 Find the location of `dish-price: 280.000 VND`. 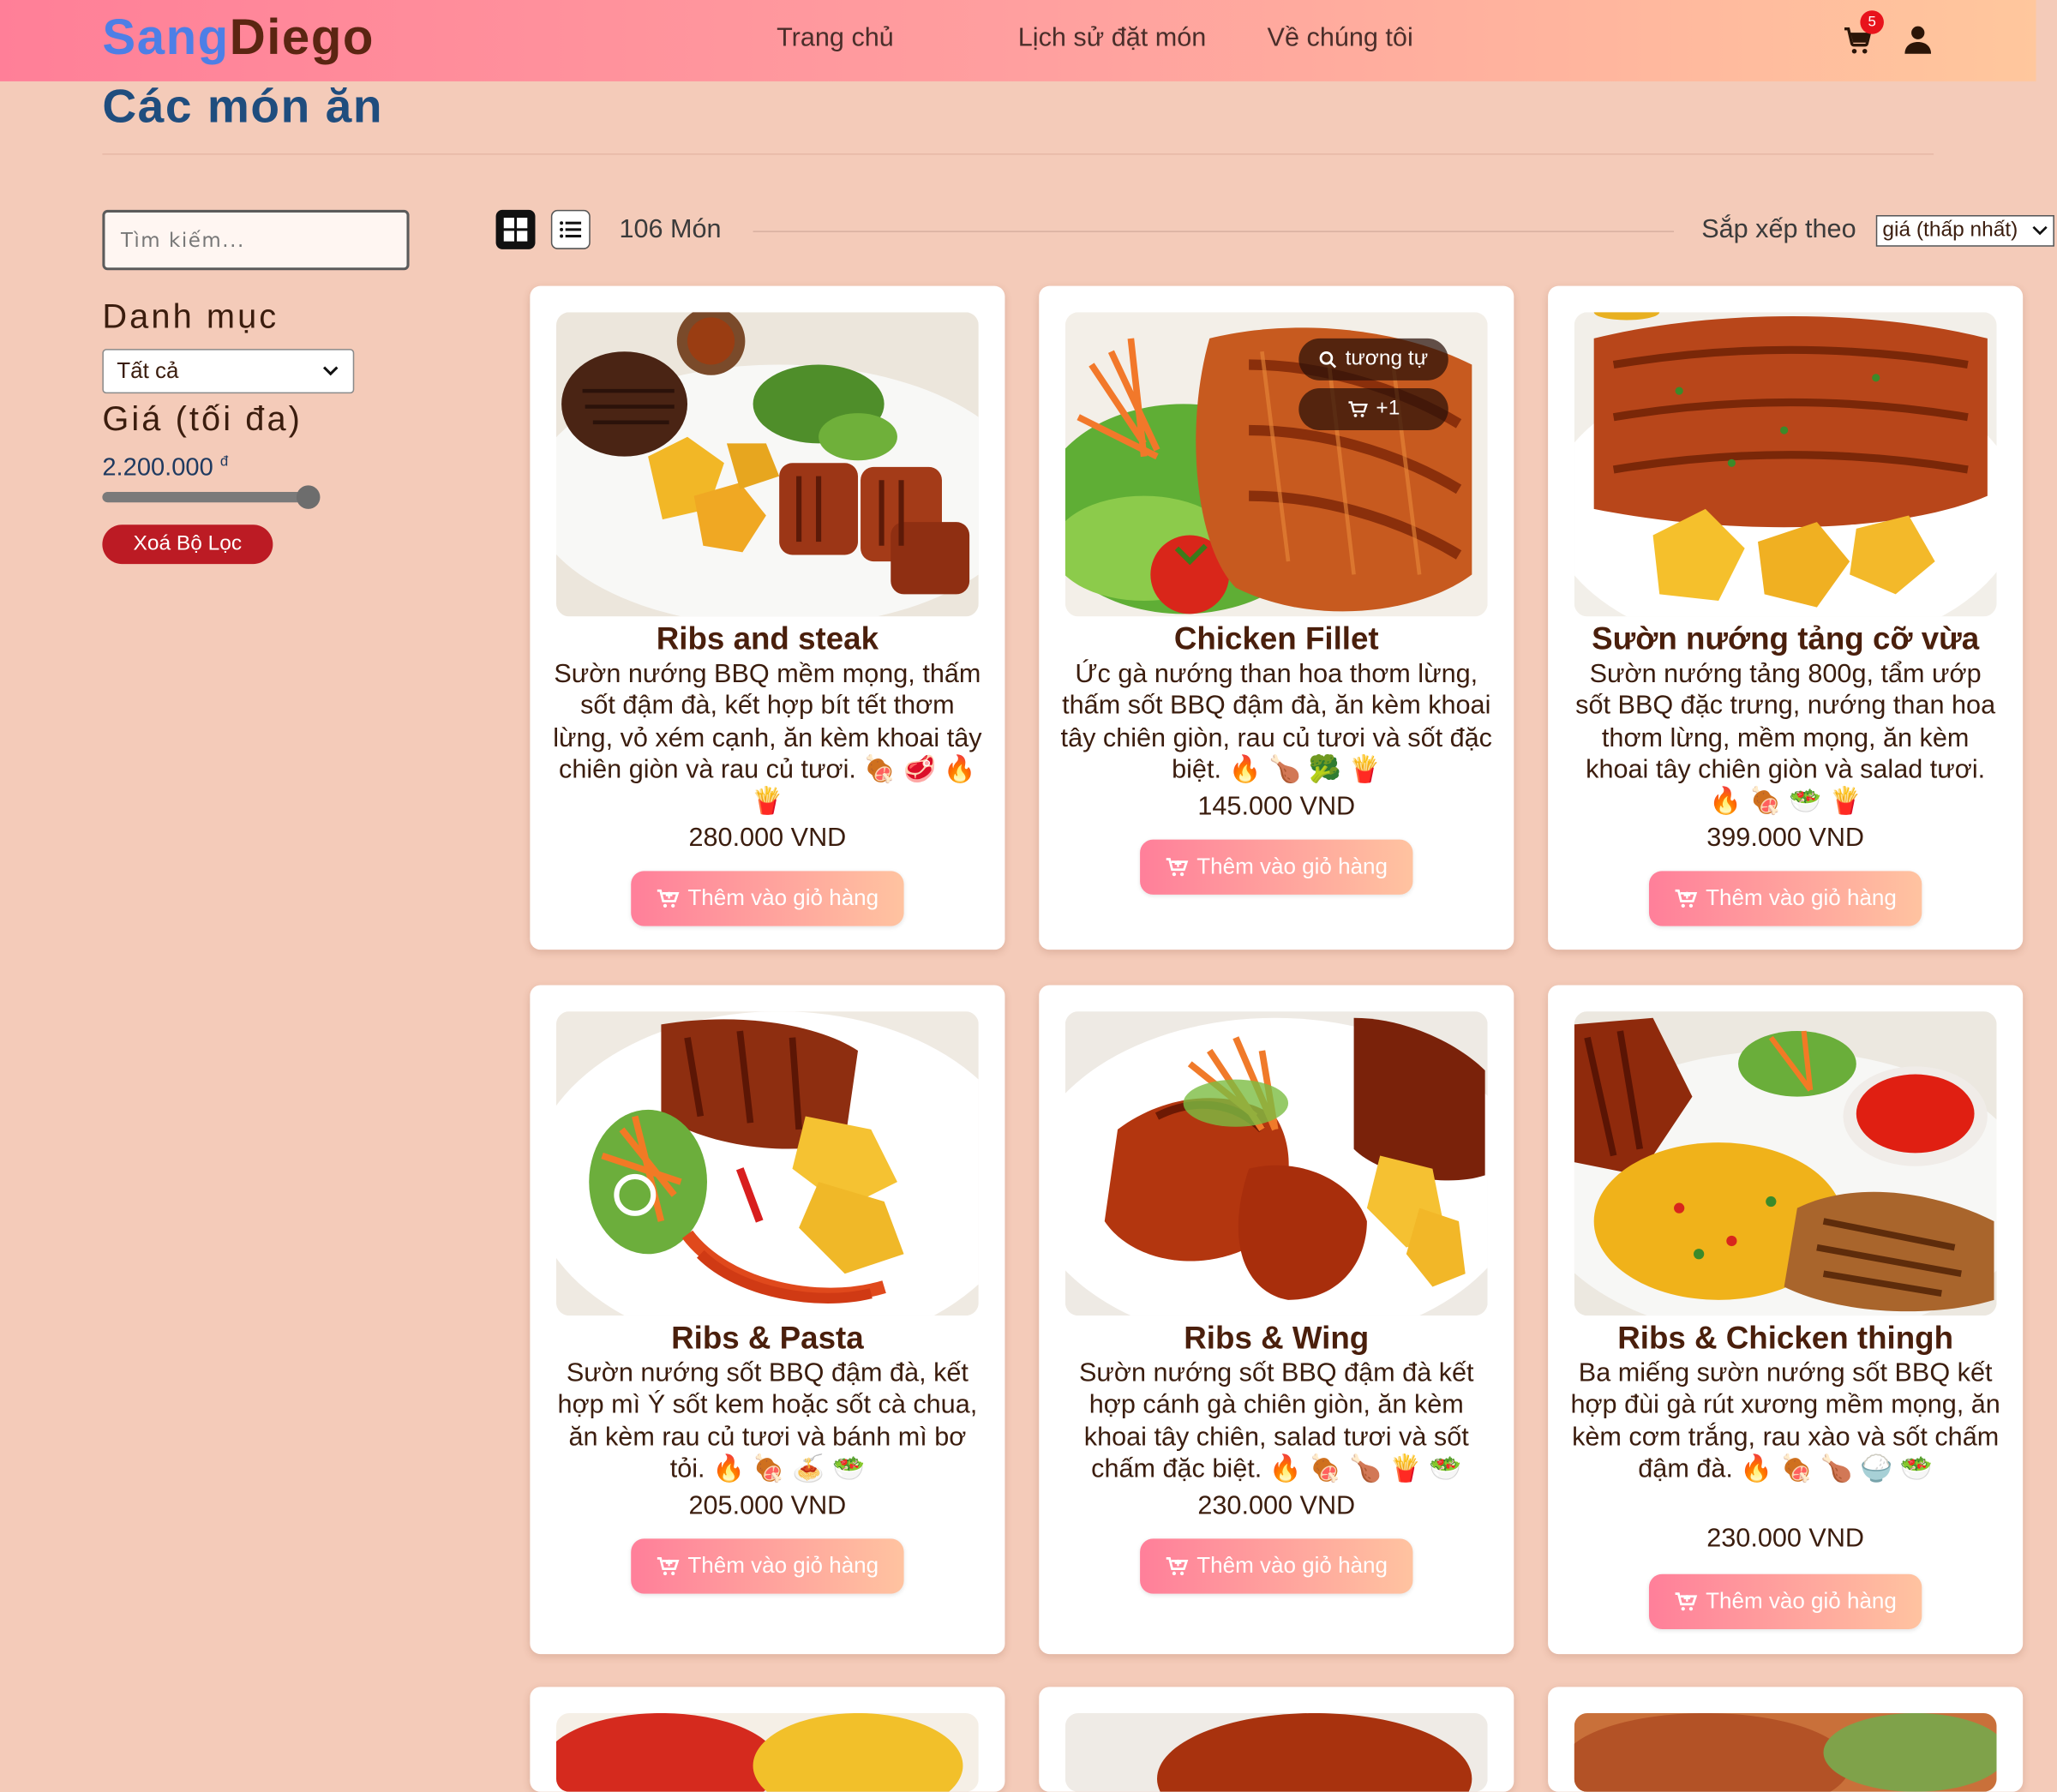

dish-price: 280.000 VND is located at coordinates (767, 839).